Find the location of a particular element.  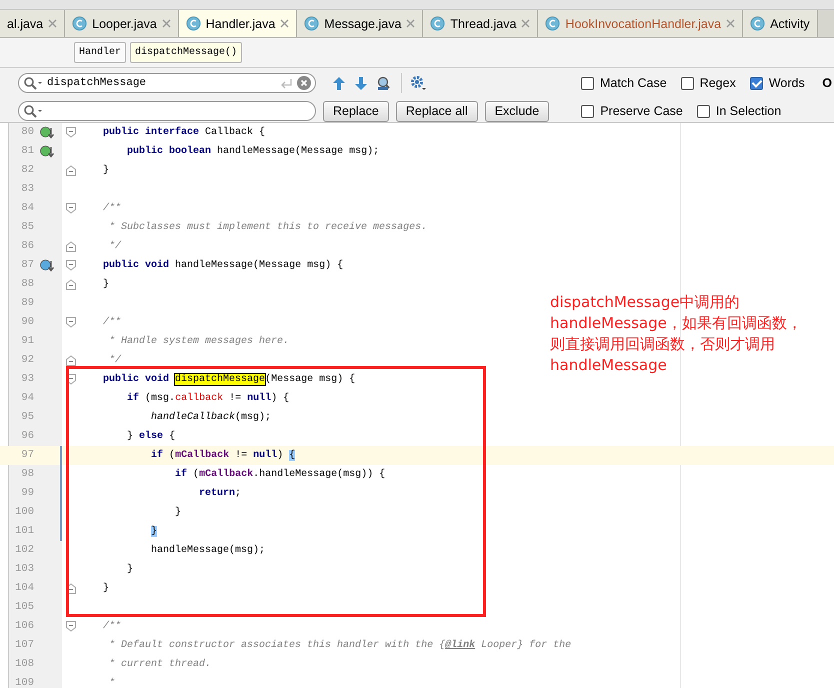

editor-tab: Handler.java is located at coordinates (238, 23).